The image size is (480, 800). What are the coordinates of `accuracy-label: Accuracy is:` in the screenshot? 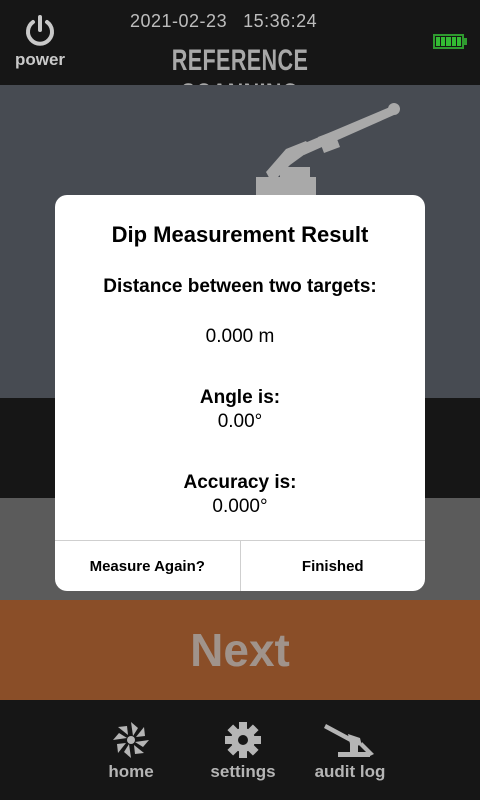 It's located at (240, 482).